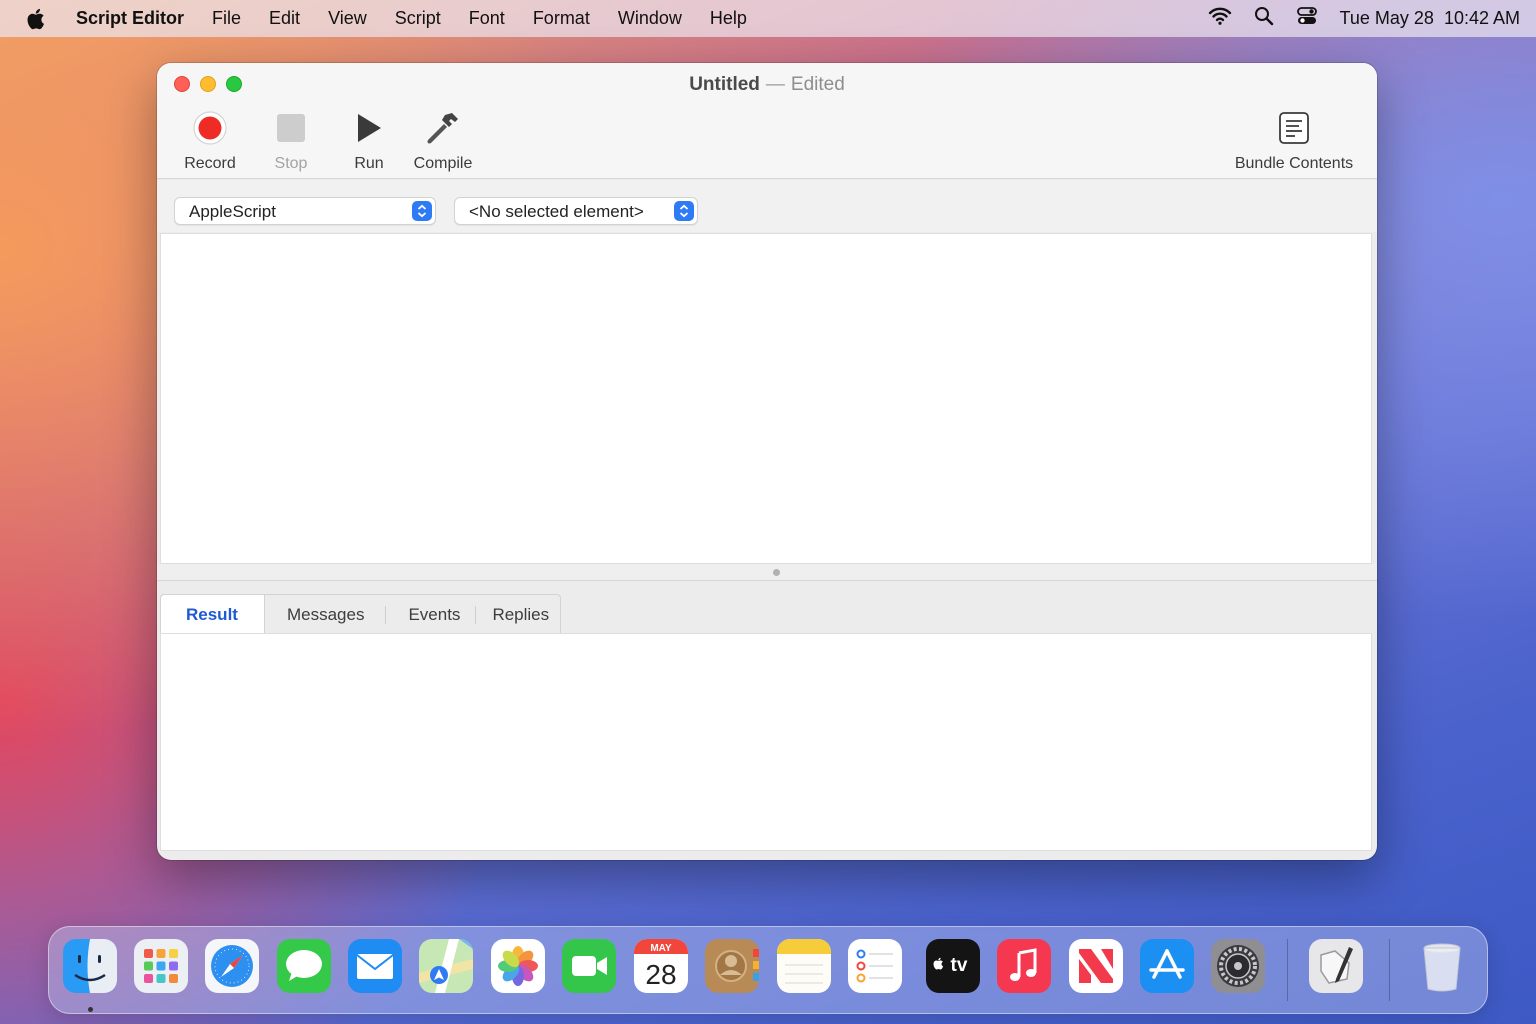 The width and height of the screenshot is (1536, 1024). What do you see at coordinates (1386, 18) in the screenshot?
I see `menubar-date: Tue May 28` at bounding box center [1386, 18].